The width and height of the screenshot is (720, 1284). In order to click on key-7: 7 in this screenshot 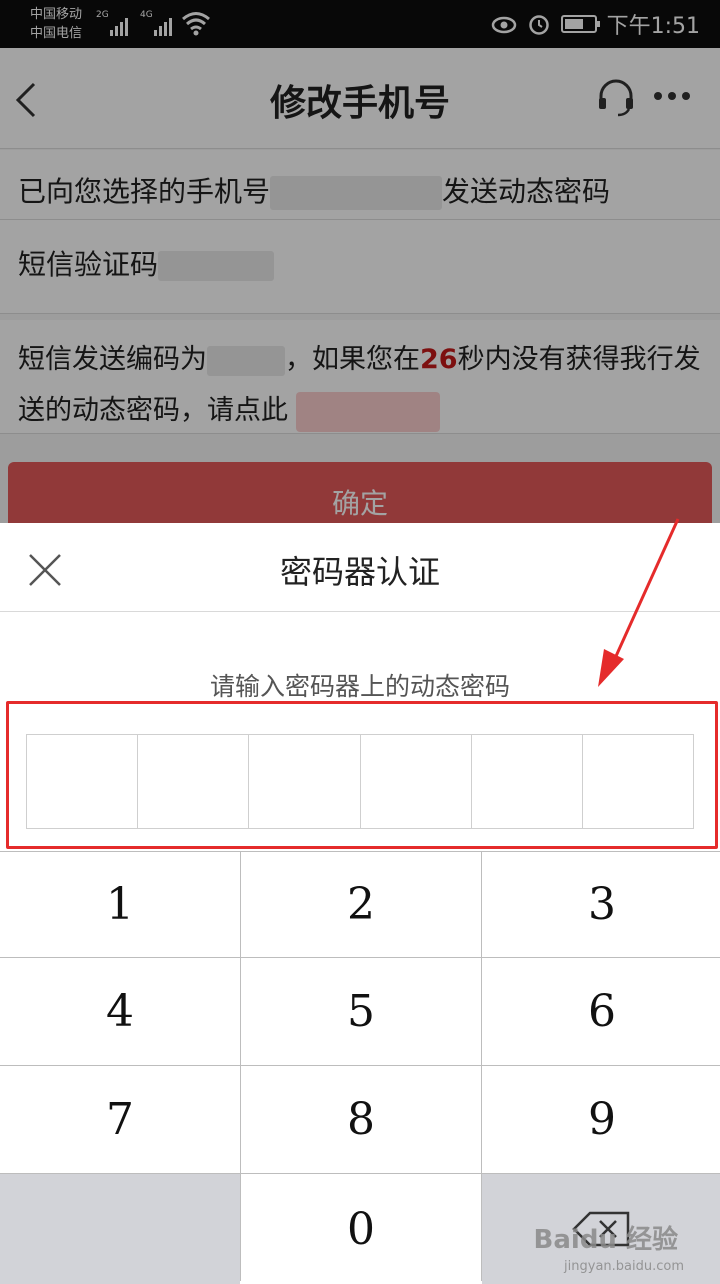, I will do `click(120, 1119)`.